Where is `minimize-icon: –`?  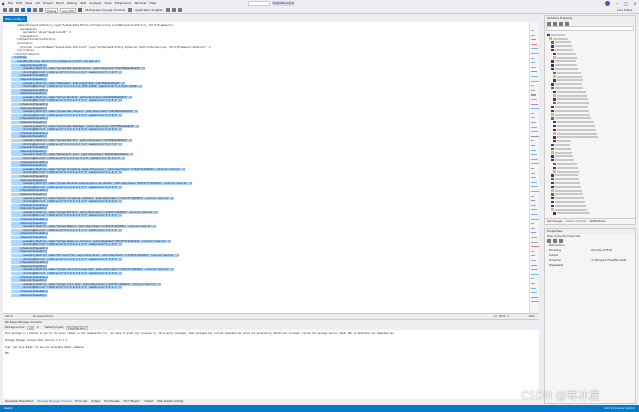
minimize-icon: – is located at coordinates (617, 3).